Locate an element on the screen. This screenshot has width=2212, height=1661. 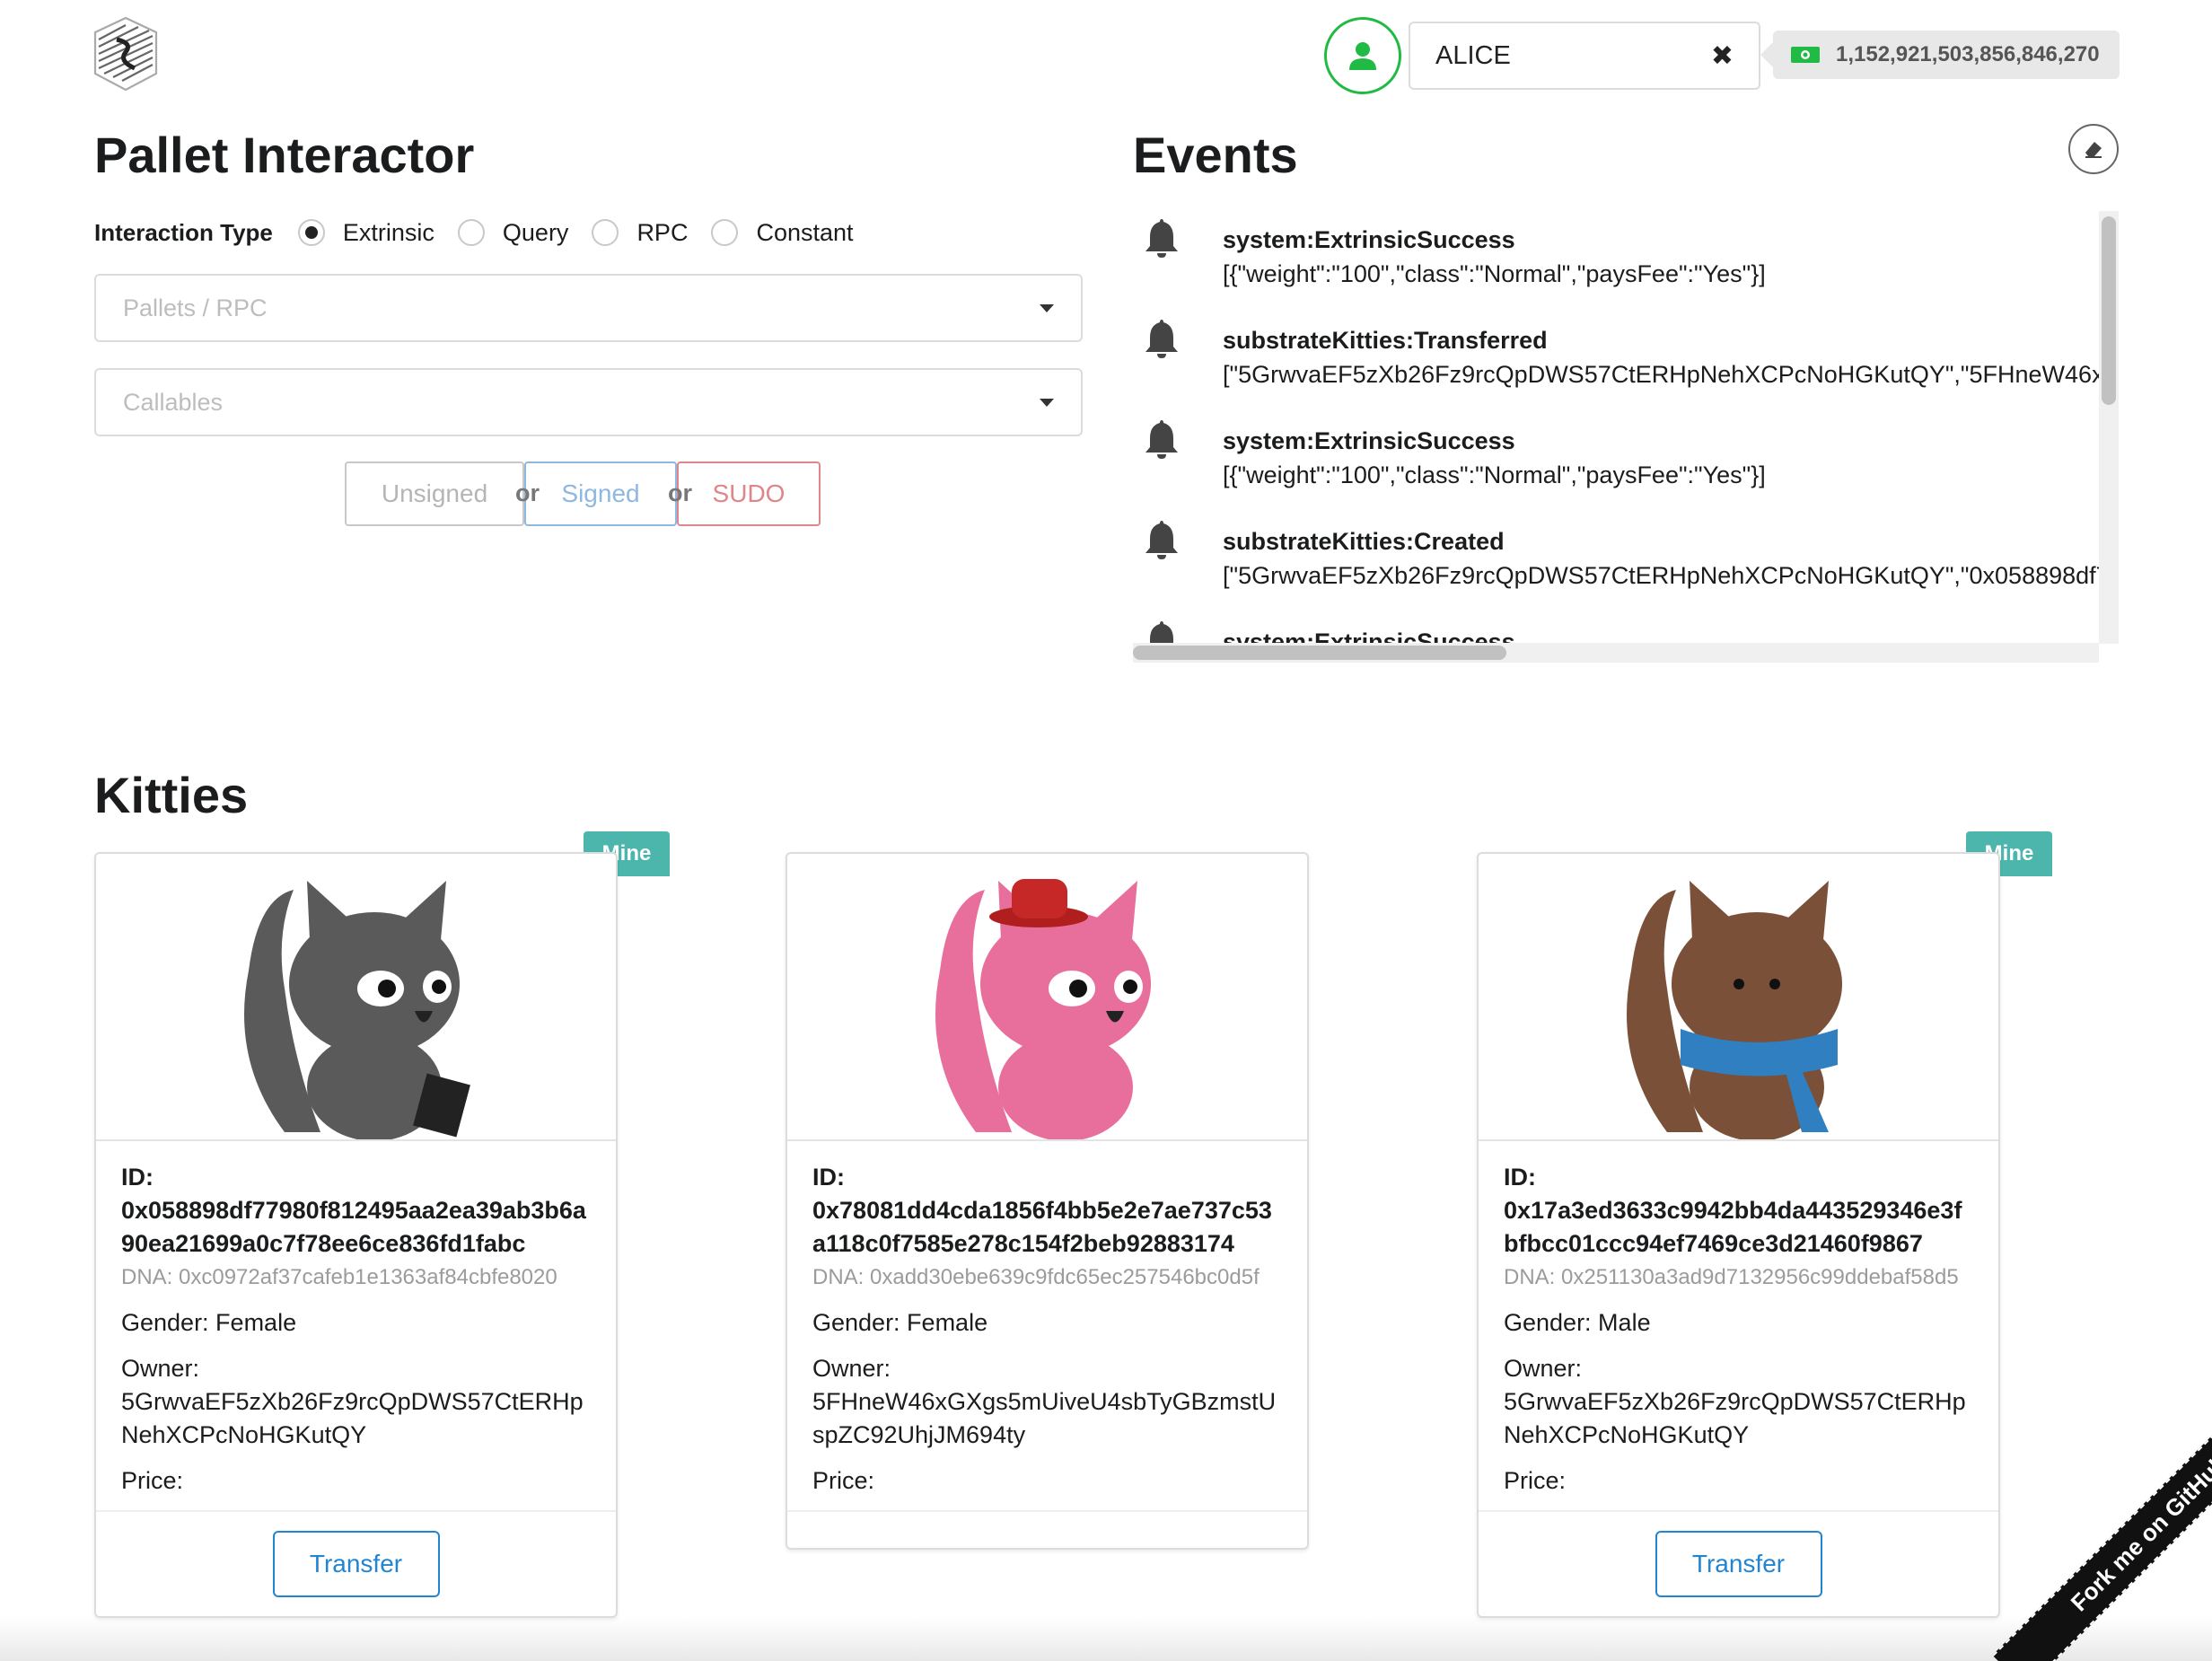
account-selector: ALICE ✖ is located at coordinates (1584, 56).